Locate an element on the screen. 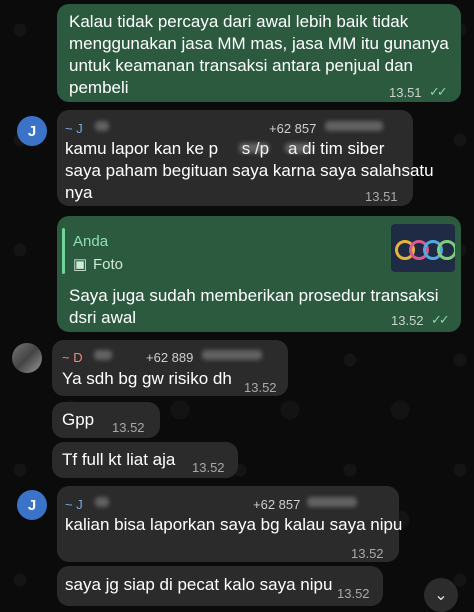 This screenshot has width=474, height=612. reply-title: Anda is located at coordinates (91, 241).